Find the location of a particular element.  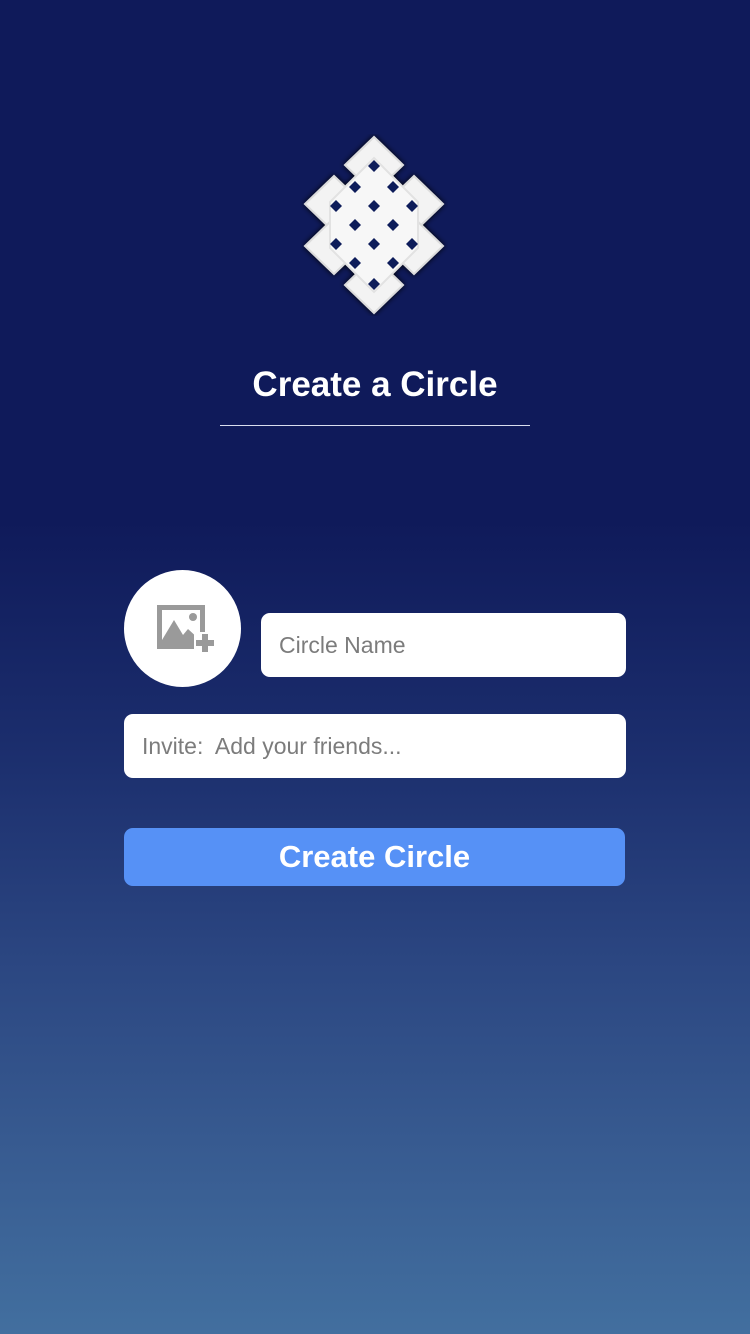

circle-name-input is located at coordinates (443, 645).